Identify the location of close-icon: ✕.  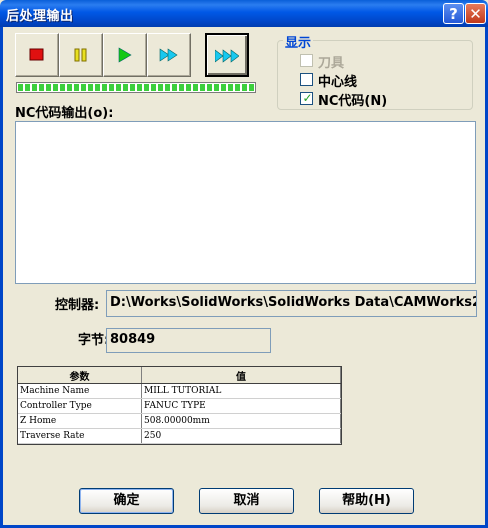
(475, 14).